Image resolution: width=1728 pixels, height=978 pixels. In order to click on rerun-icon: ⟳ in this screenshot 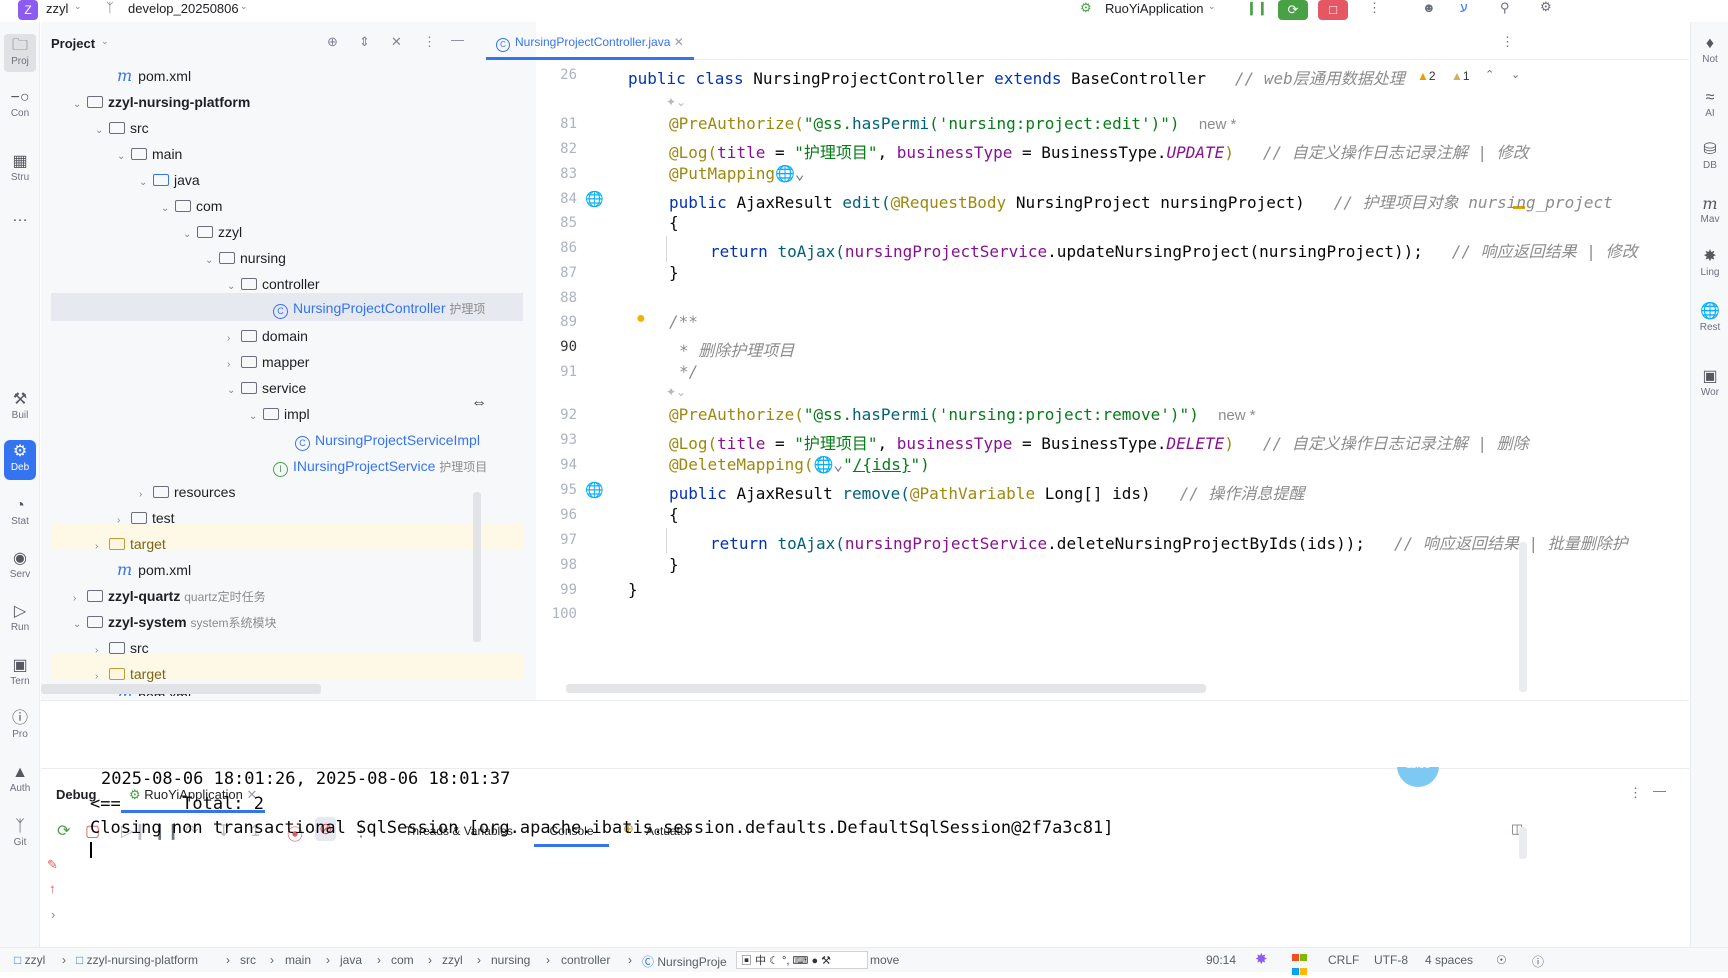, I will do `click(63, 831)`.